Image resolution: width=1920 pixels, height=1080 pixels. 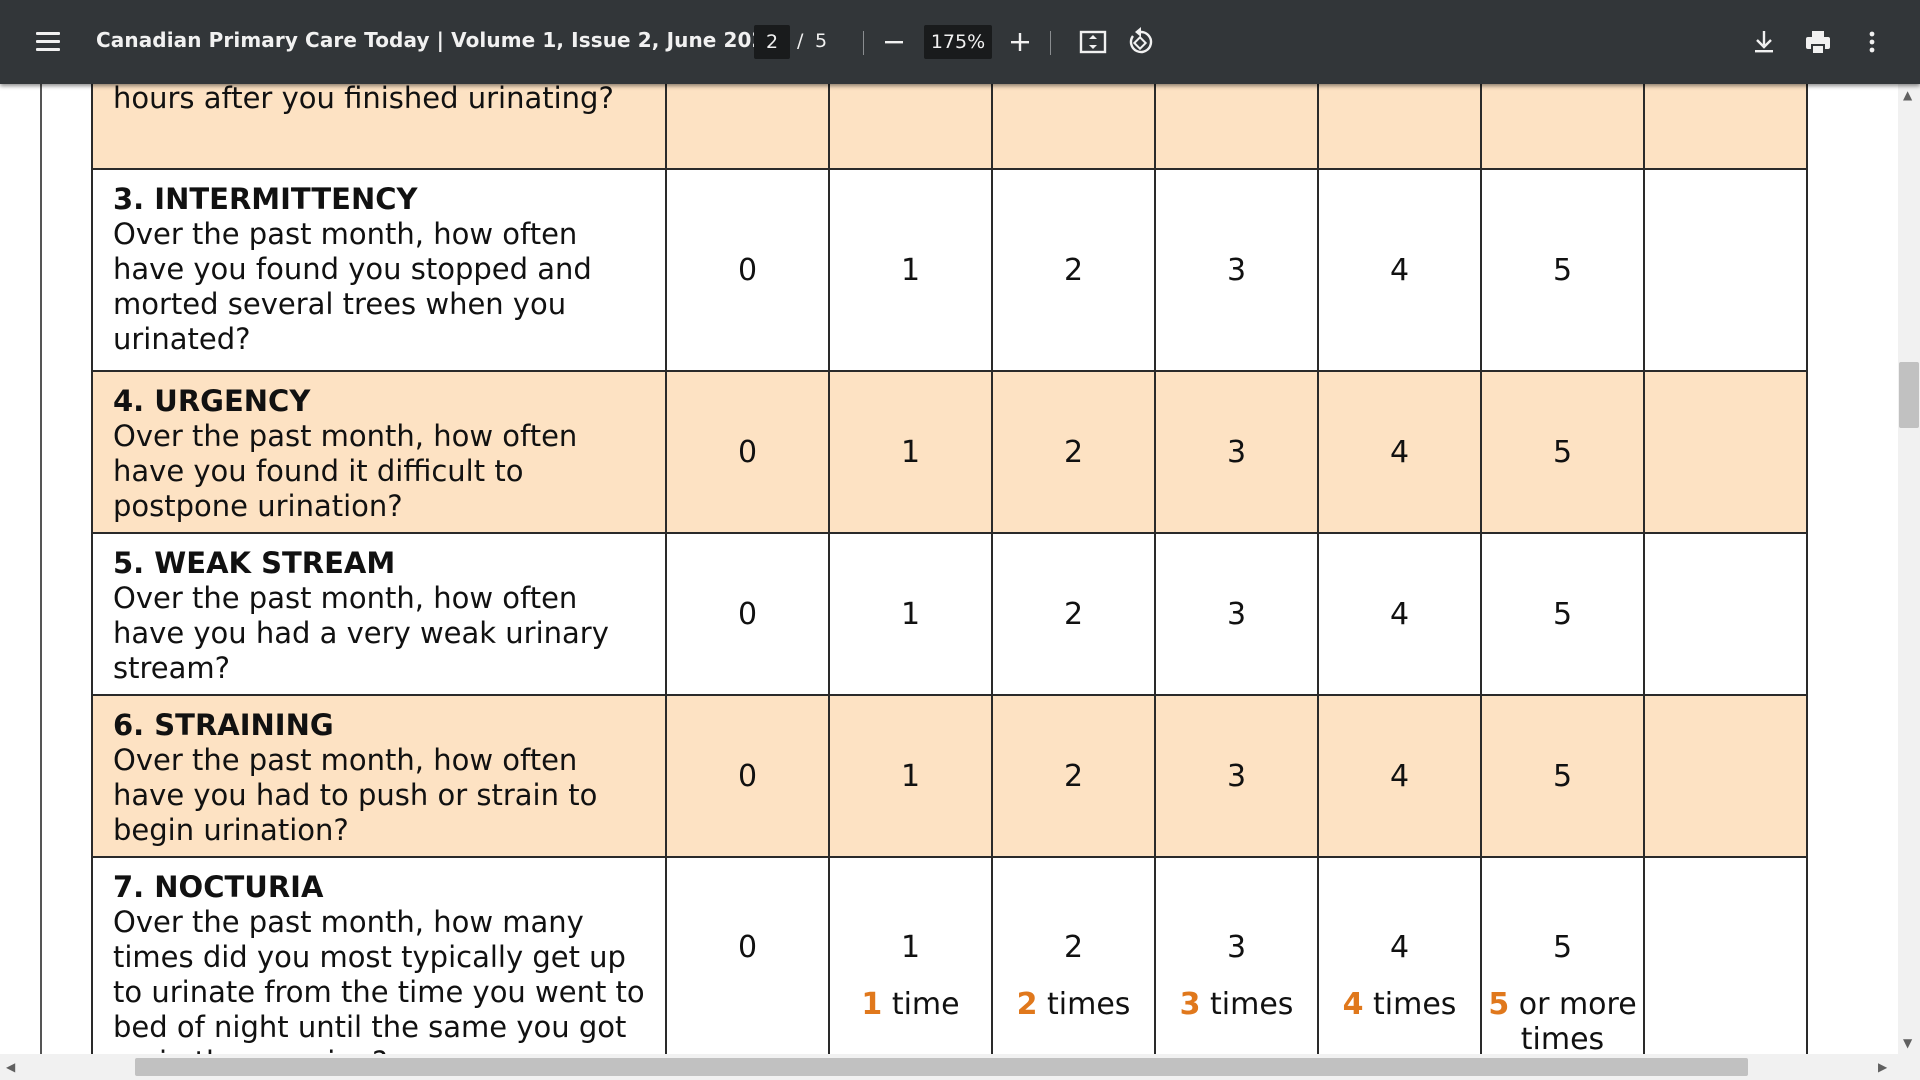 What do you see at coordinates (1020, 42) in the screenshot?
I see `zoom-in-icon` at bounding box center [1020, 42].